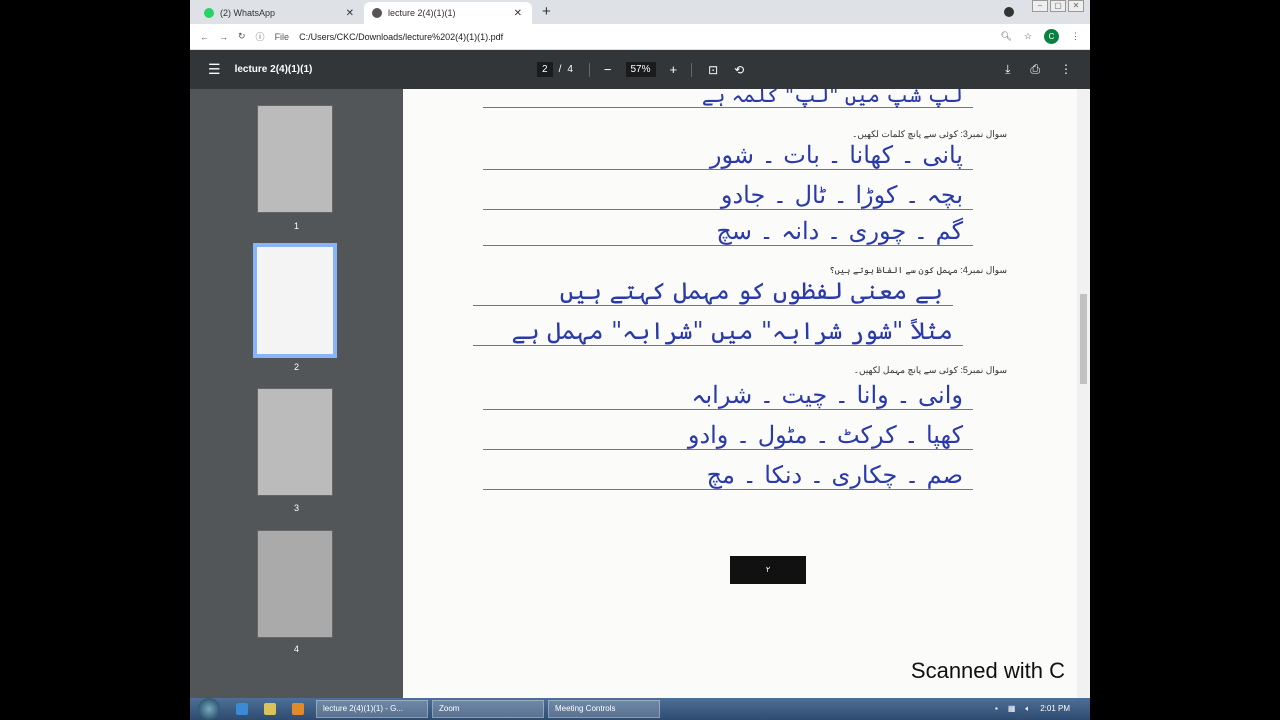 This screenshot has width=1280, height=720. I want to click on maximize-button: ▢, so click(1058, 6).